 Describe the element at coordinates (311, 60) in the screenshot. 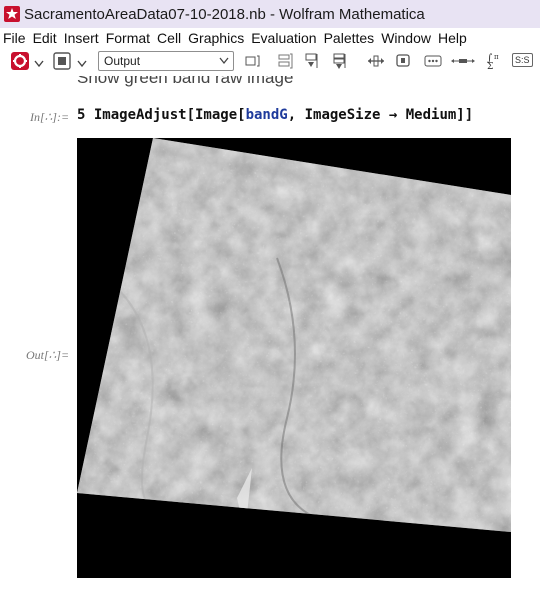

I see `insert-below-icon` at that location.